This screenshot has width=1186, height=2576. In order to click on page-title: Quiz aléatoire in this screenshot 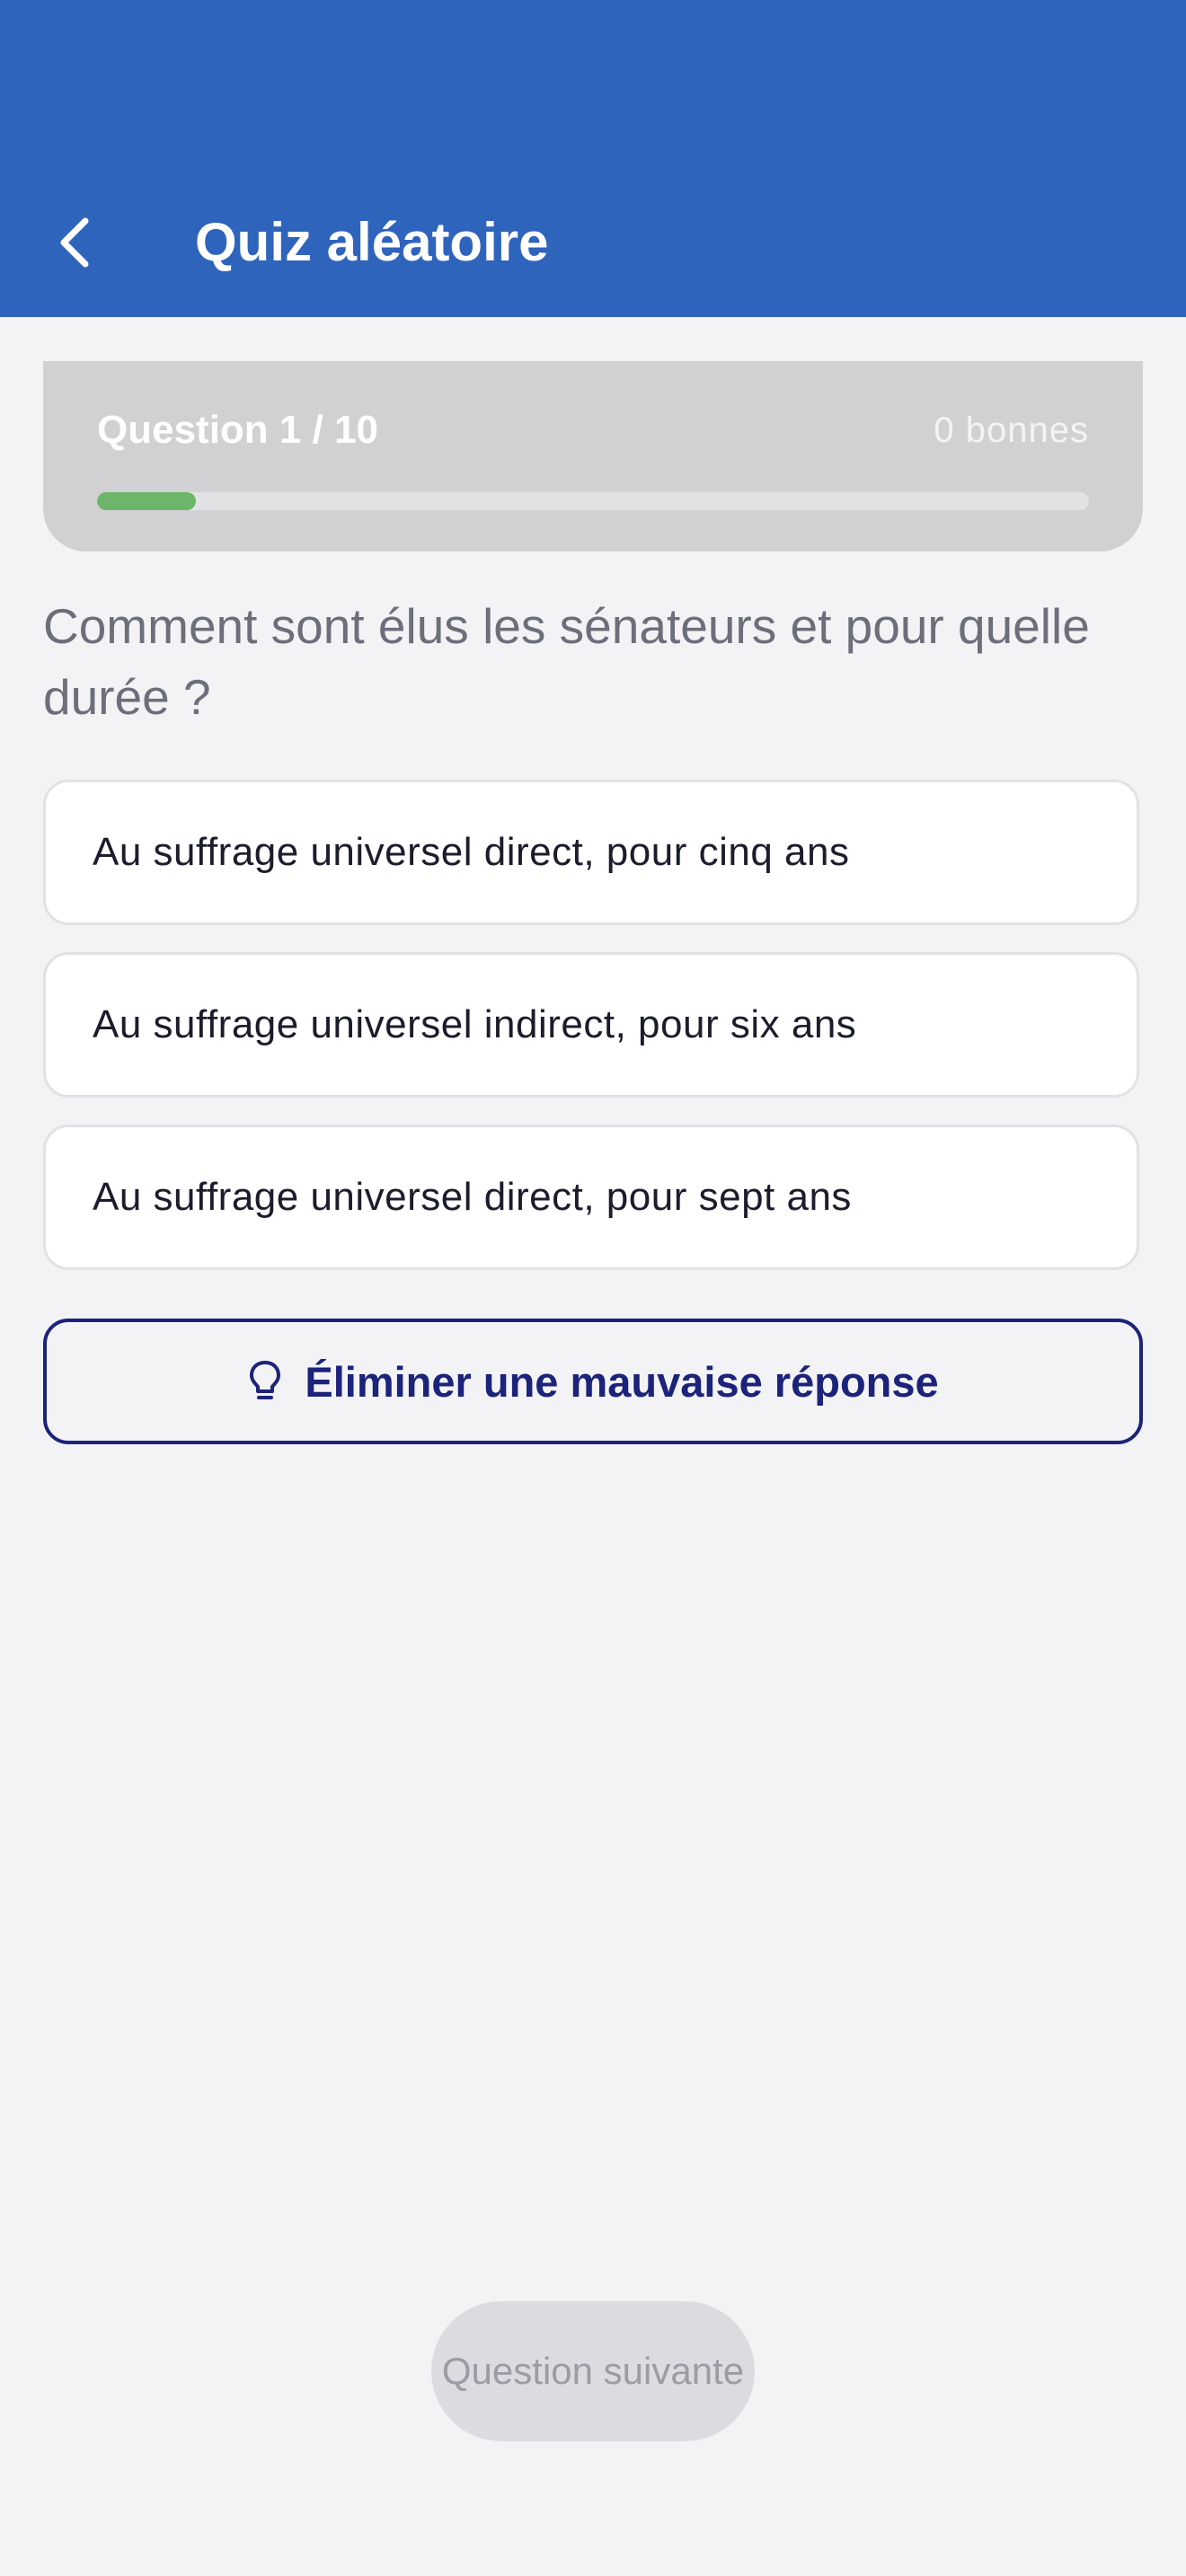, I will do `click(372, 242)`.